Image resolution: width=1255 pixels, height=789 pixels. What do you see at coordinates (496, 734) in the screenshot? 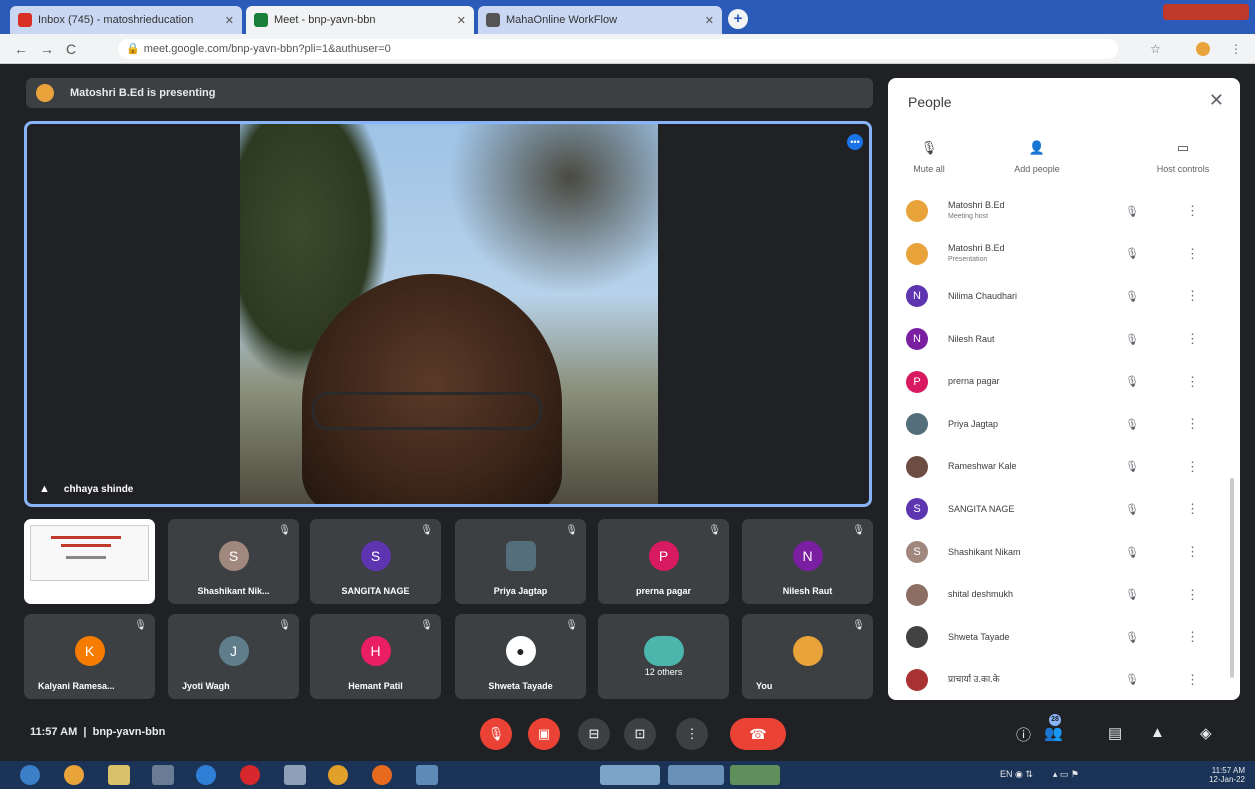
I see `mic-toggle-button: 🎙` at bounding box center [496, 734].